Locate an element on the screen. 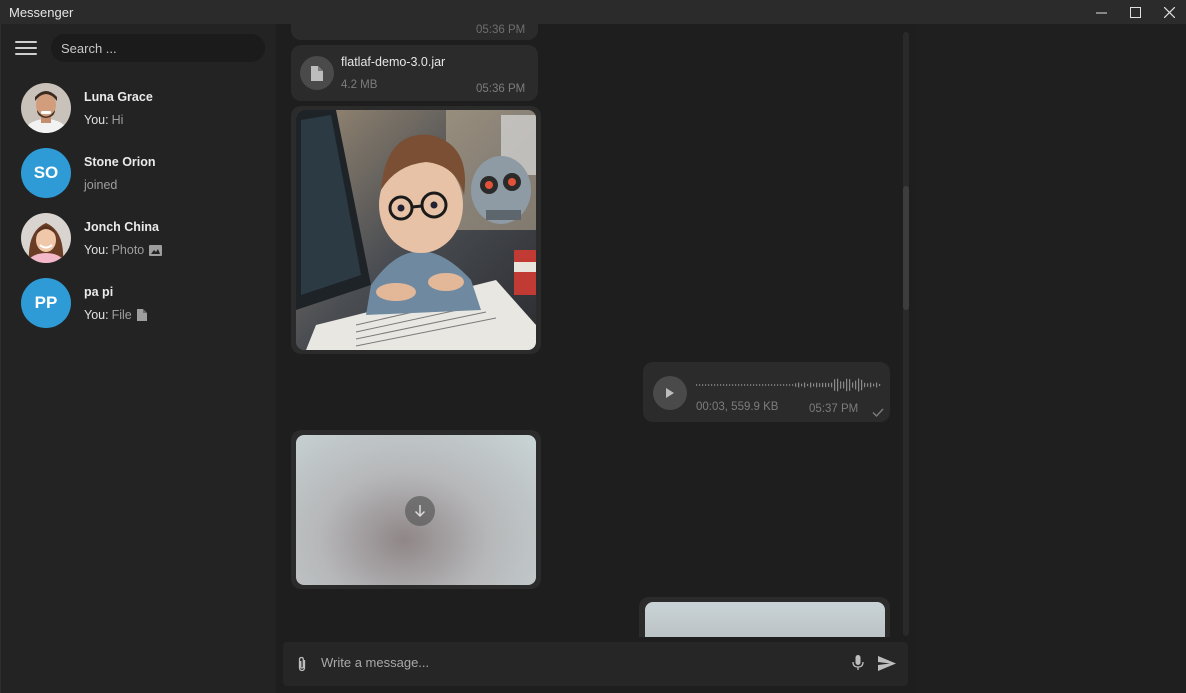 The image size is (1186, 693). message-image is located at coordinates (416, 230).